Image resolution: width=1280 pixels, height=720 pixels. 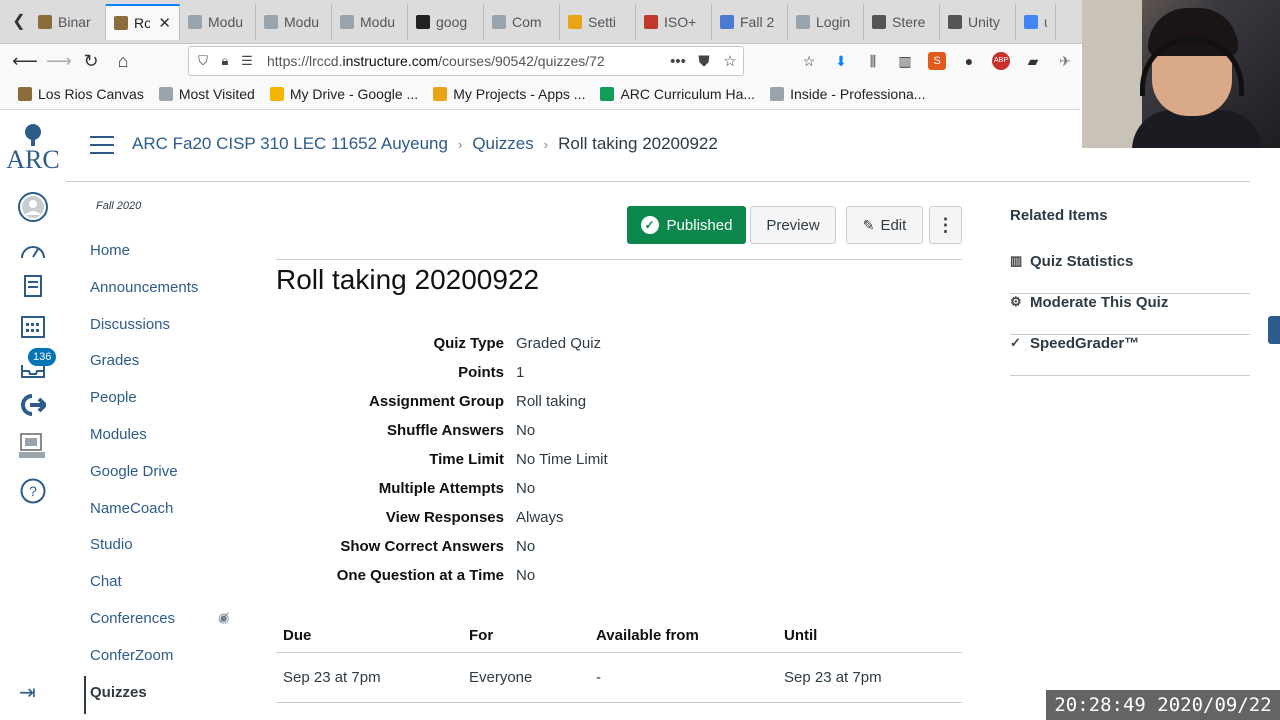 I want to click on preview-button: Preview, so click(x=793, y=225).